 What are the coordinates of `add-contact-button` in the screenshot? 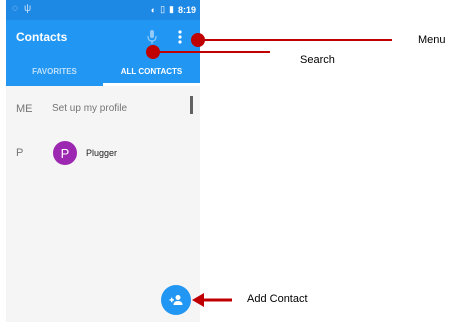 It's located at (176, 300).